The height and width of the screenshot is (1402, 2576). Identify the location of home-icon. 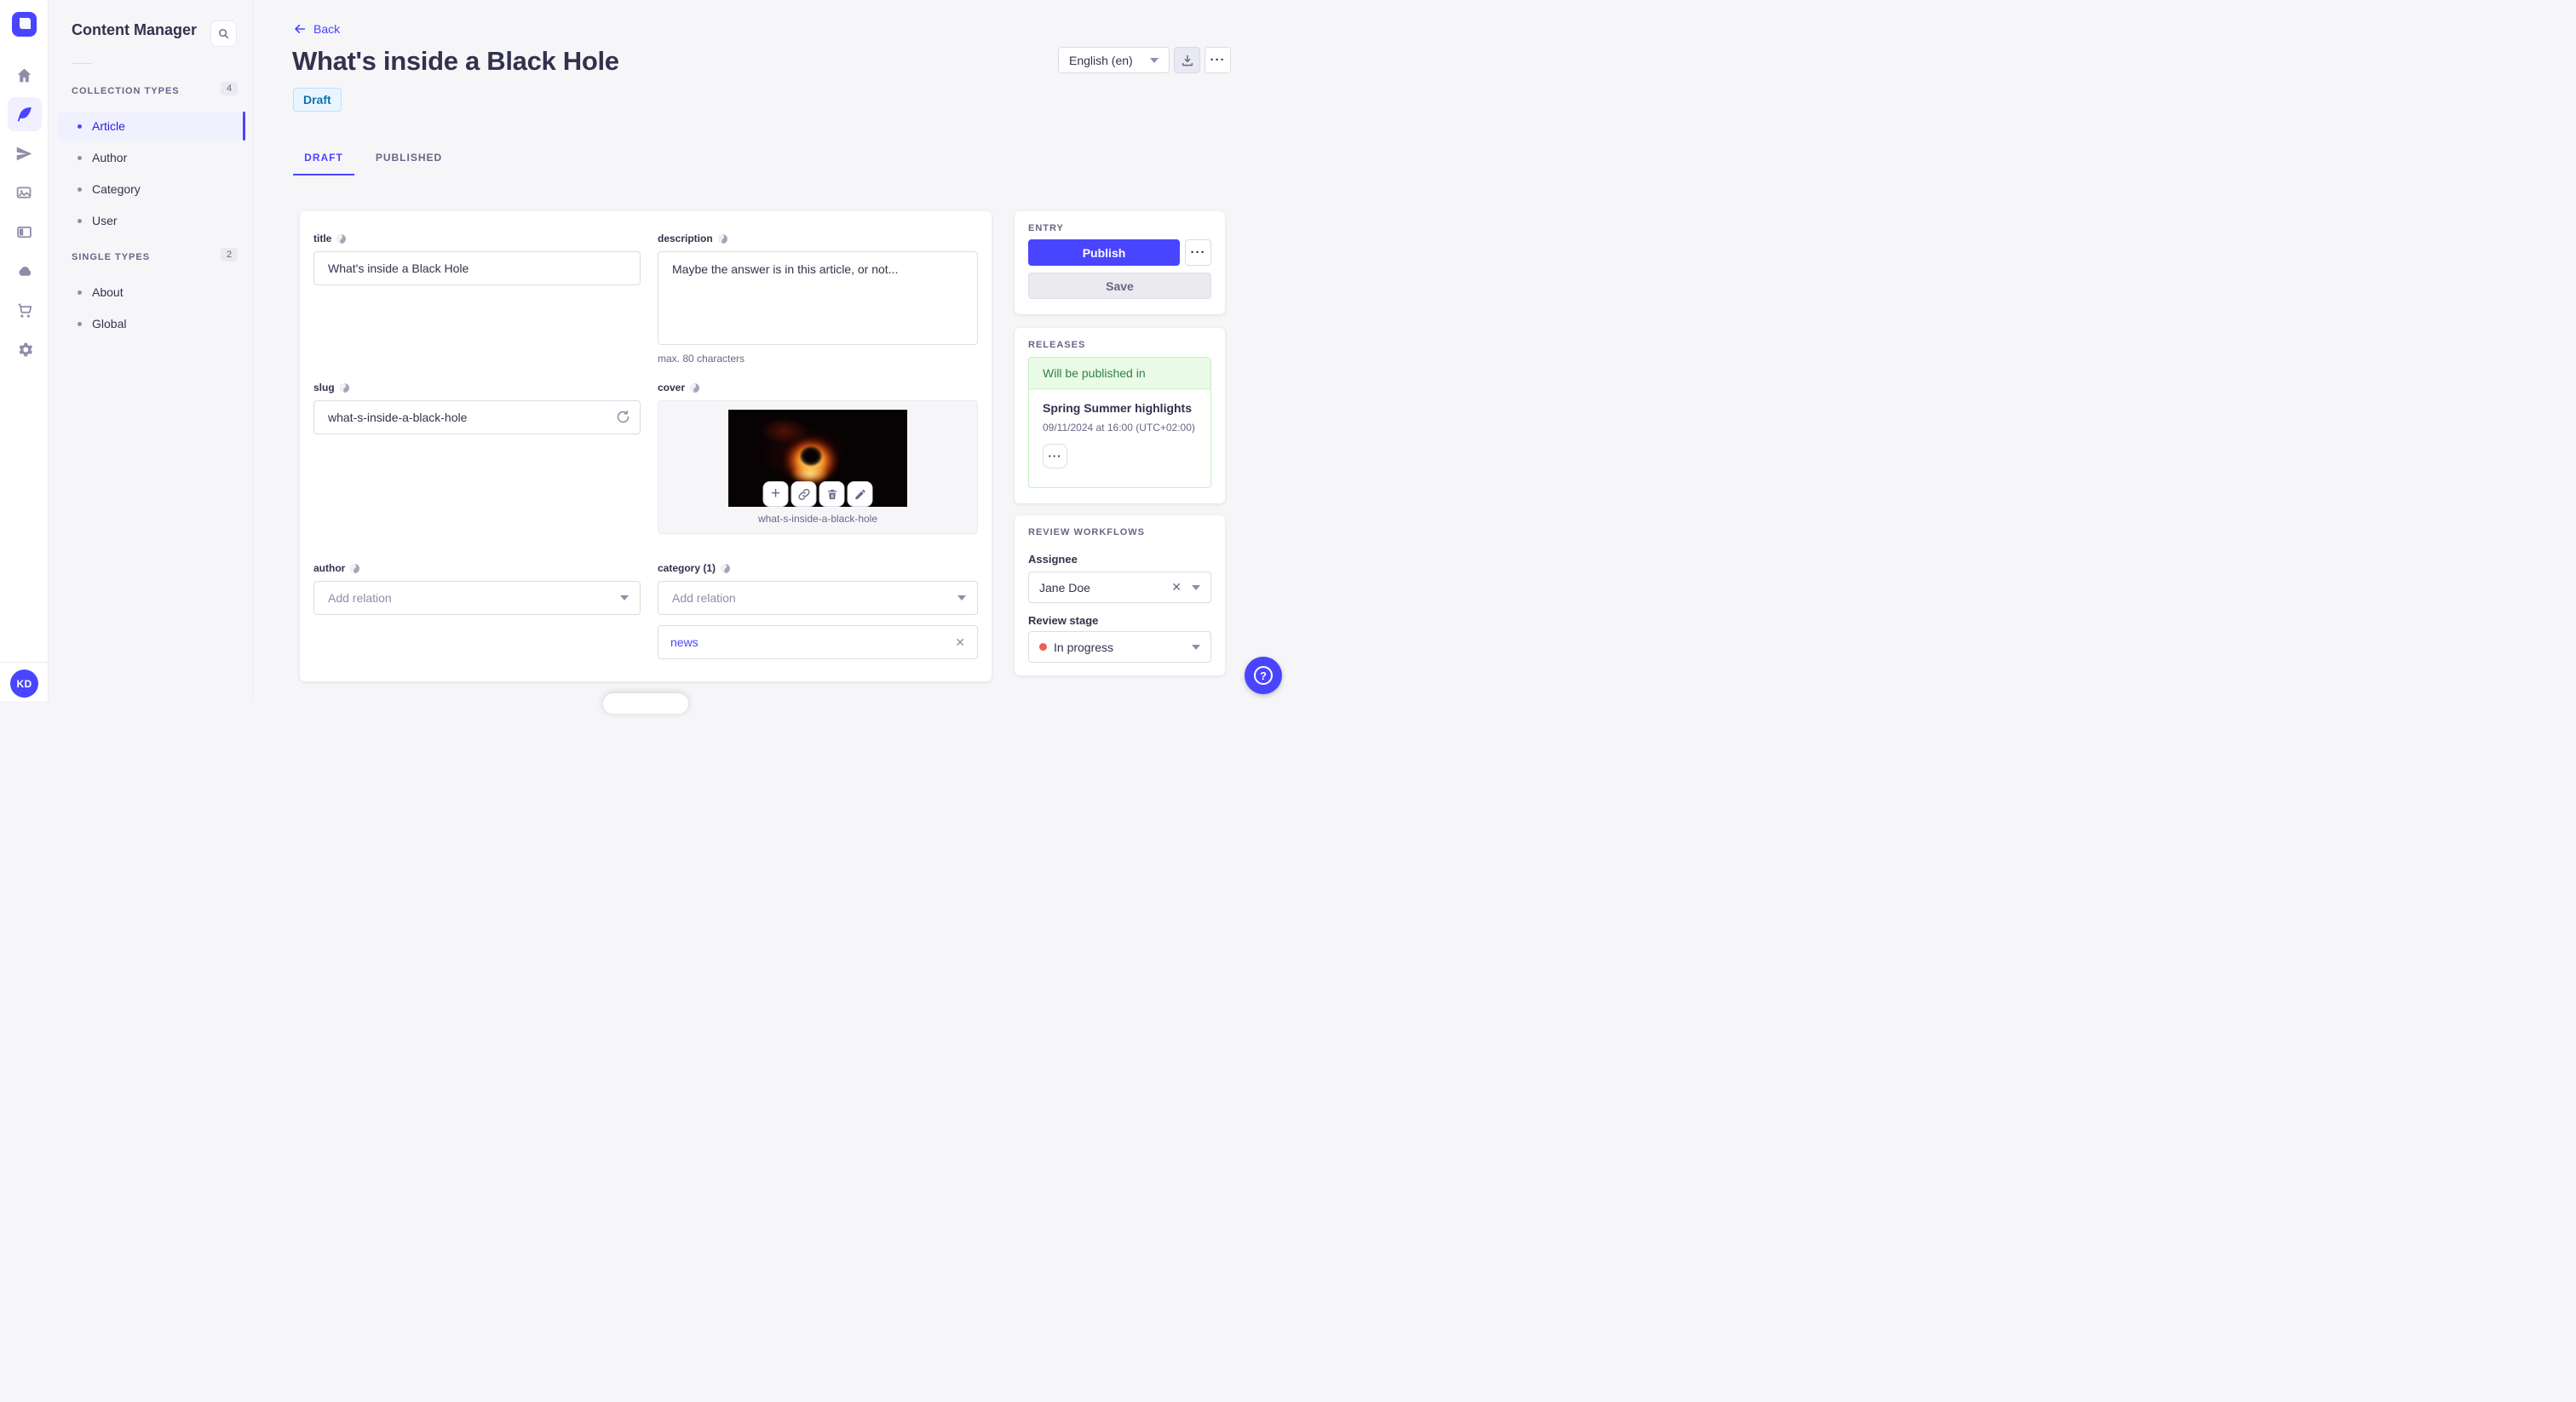
(24, 75).